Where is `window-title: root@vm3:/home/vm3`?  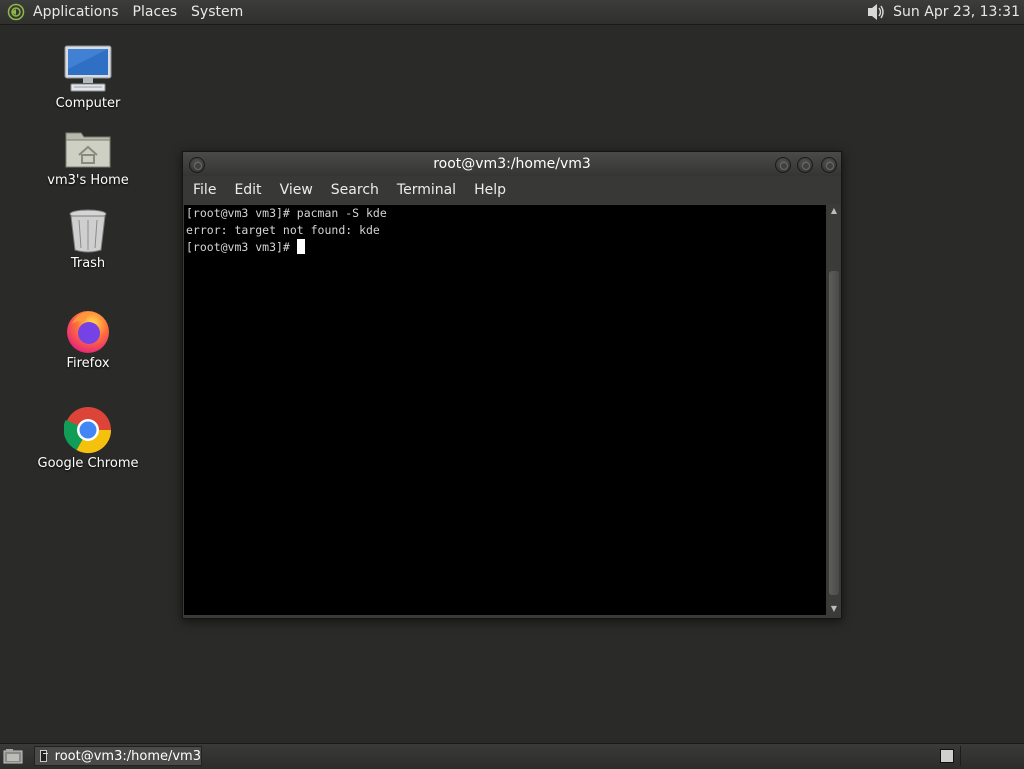
window-title: root@vm3:/home/vm3 is located at coordinates (512, 164).